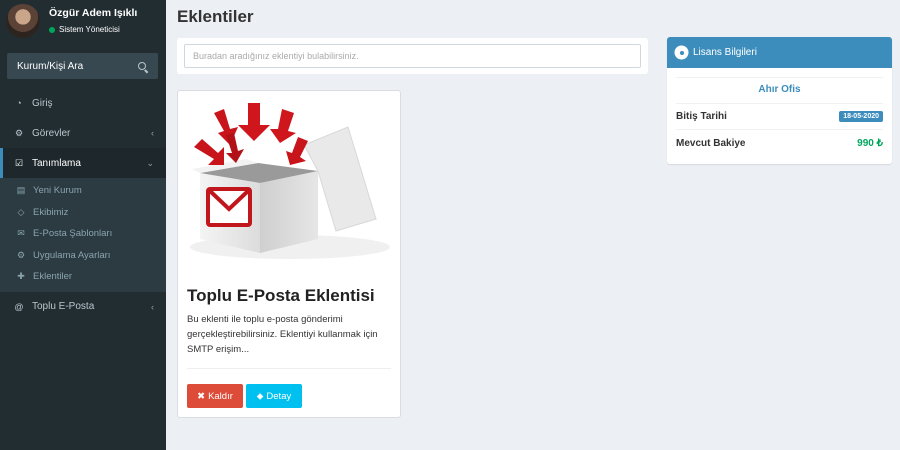  Describe the element at coordinates (83, 133) in the screenshot. I see `sidebar-item-gorevler: ⚙ Görevler ‹` at that location.